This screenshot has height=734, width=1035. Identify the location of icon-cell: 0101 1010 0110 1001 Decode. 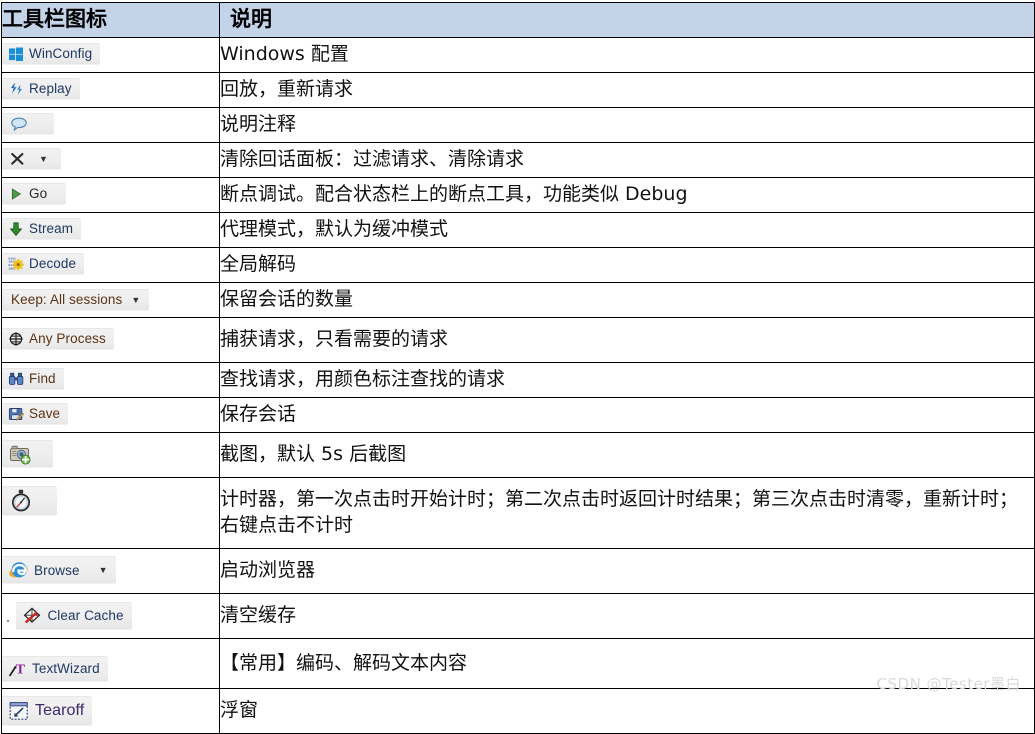
(110, 265).